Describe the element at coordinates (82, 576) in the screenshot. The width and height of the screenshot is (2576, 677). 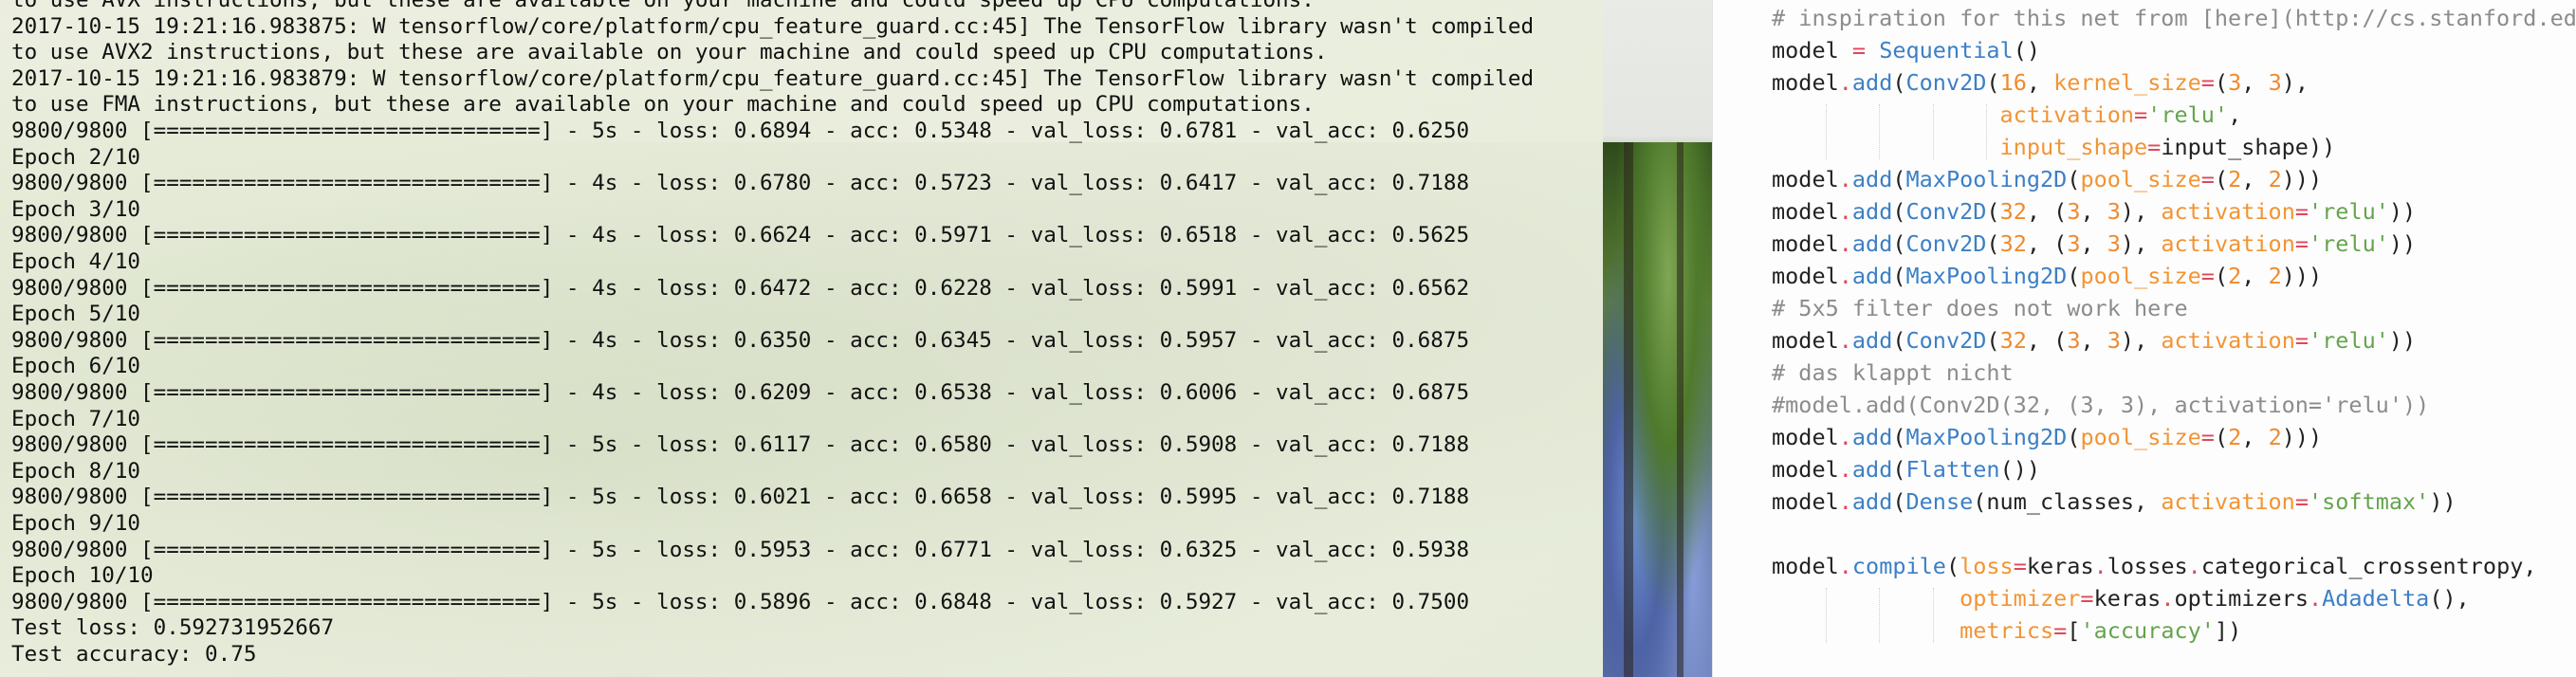
I see `terminal-line: Epoch 10/10` at that location.